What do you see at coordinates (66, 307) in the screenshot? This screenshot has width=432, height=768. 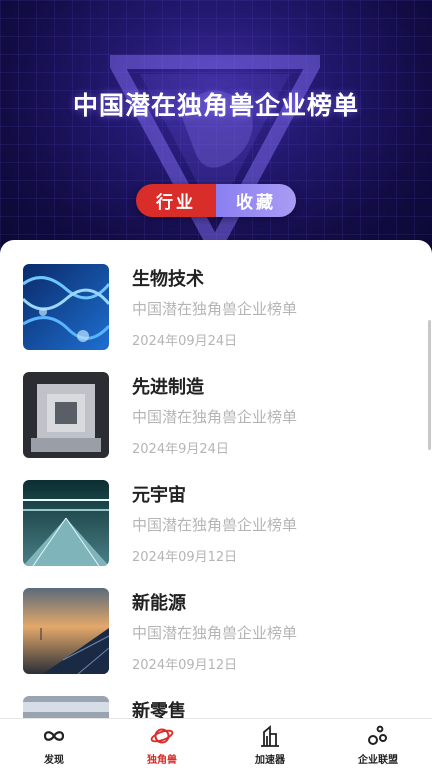 I see `biotech-thumbnail` at bounding box center [66, 307].